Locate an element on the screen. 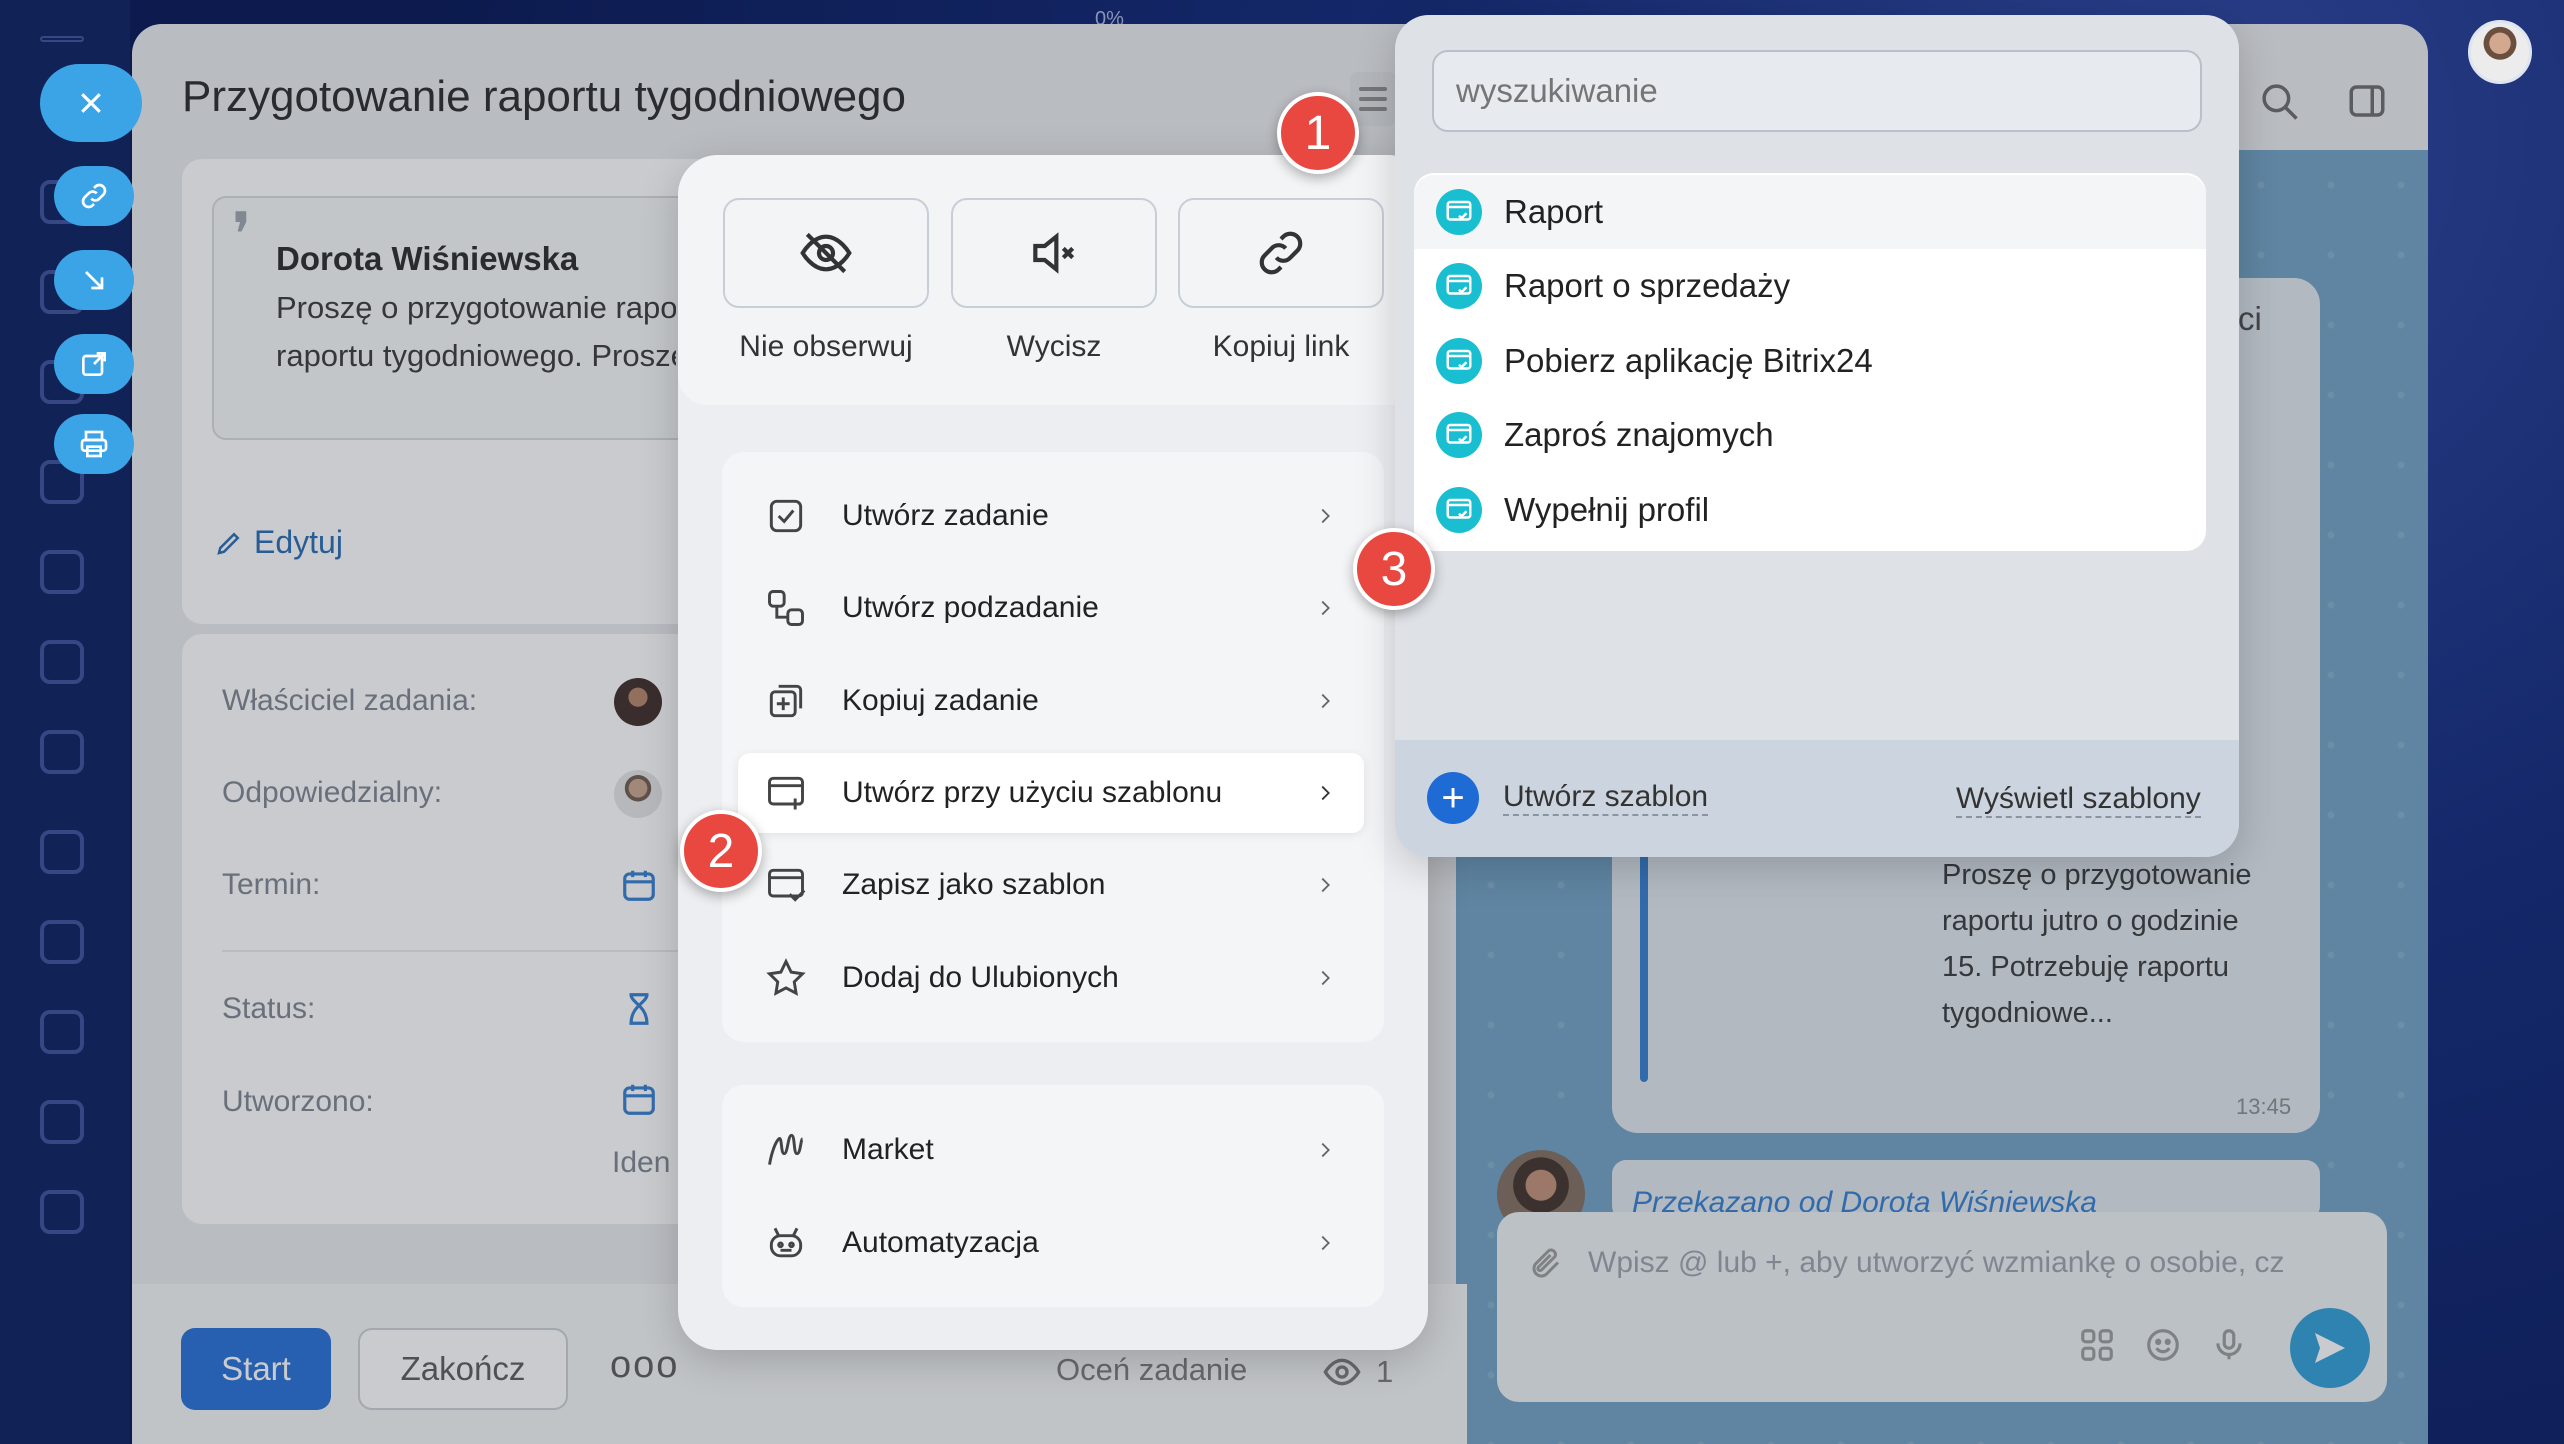  template-item-label: Zaproś znajomych is located at coordinates (1639, 434).